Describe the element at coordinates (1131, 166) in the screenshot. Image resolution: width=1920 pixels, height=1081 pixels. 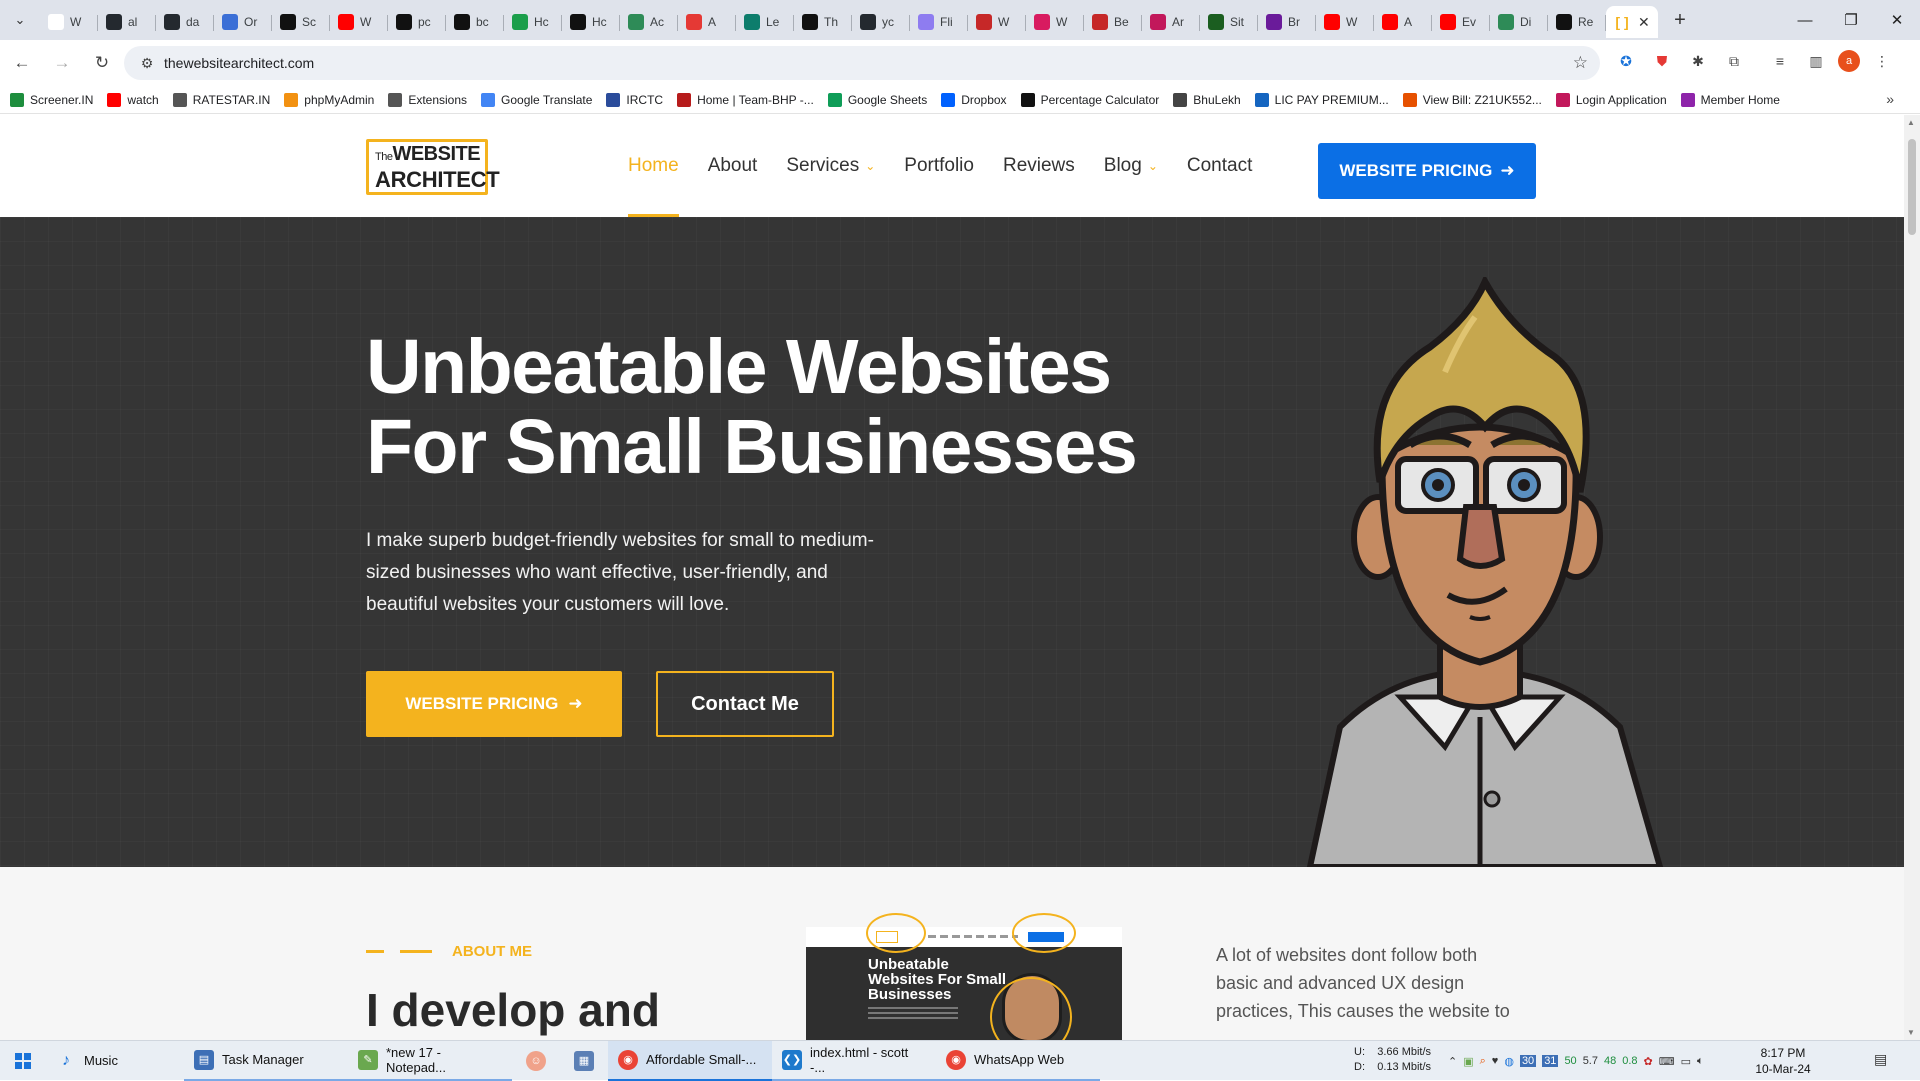
I see `nav-item-blog: Blog ⌄` at that location.